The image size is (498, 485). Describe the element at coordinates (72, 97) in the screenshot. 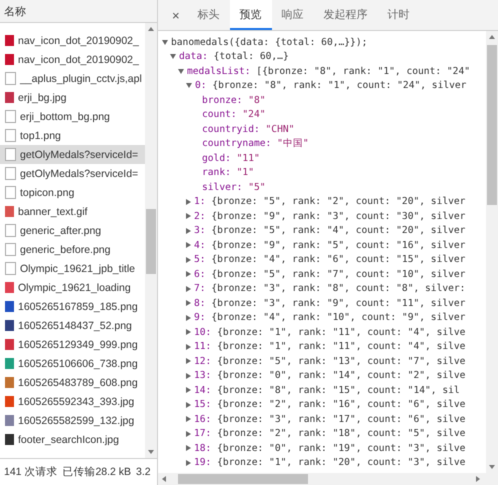

I see `request-row: erji_bg.jpg` at that location.